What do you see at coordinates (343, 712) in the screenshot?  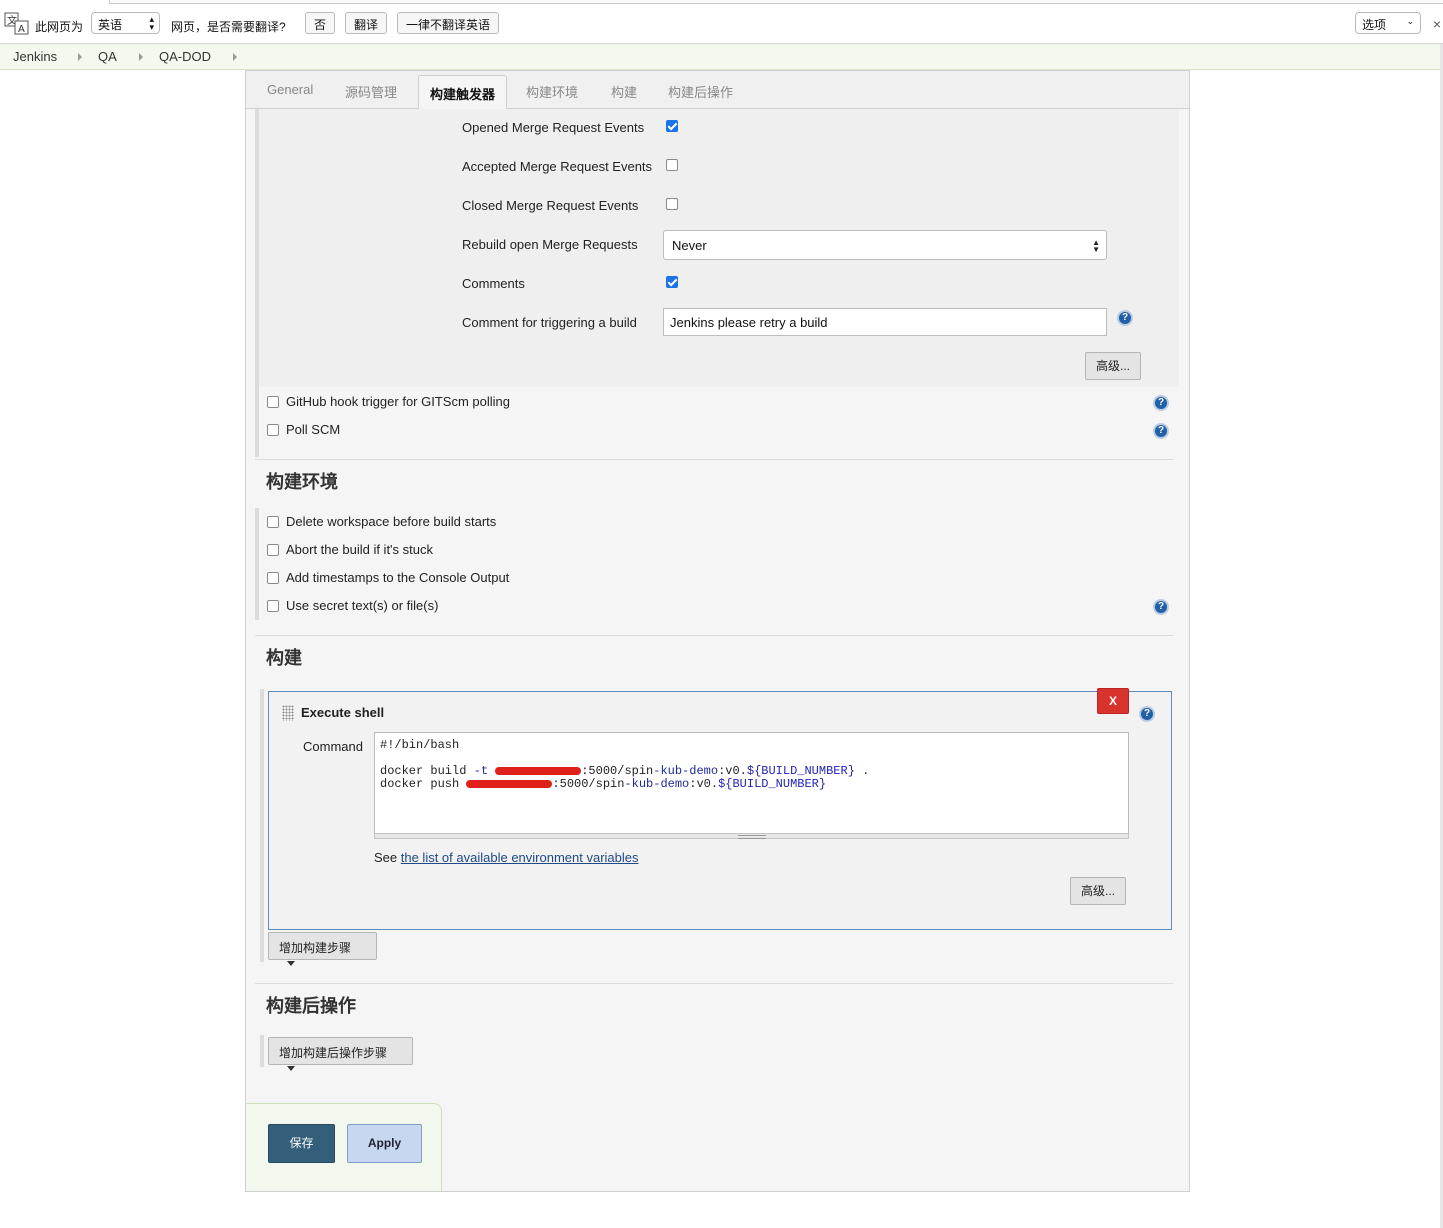 I see `execute-shell-title: Execute shell` at bounding box center [343, 712].